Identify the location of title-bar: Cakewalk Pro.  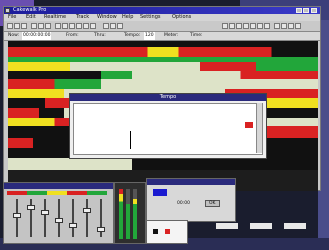
(162, 10).